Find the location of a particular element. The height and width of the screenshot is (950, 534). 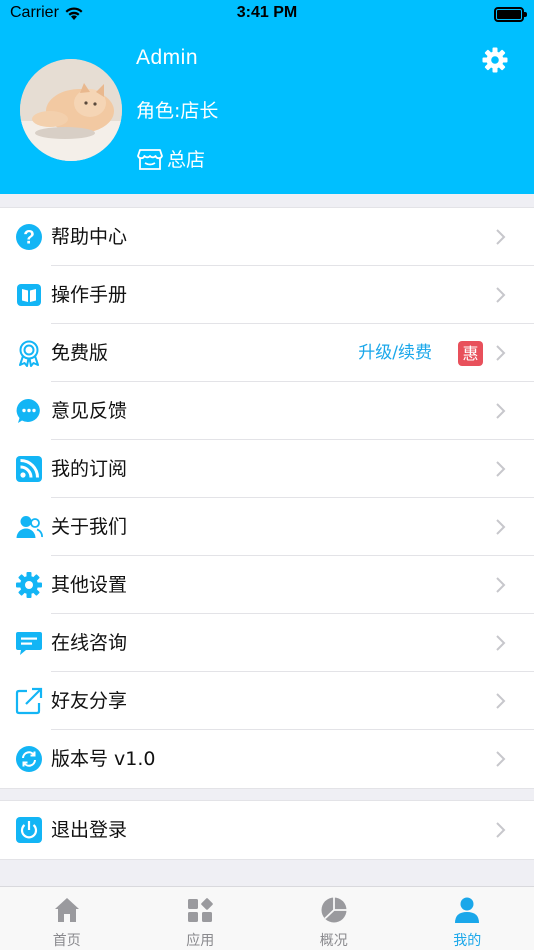

menu-item-label: 意见反馈 is located at coordinates (89, 411).